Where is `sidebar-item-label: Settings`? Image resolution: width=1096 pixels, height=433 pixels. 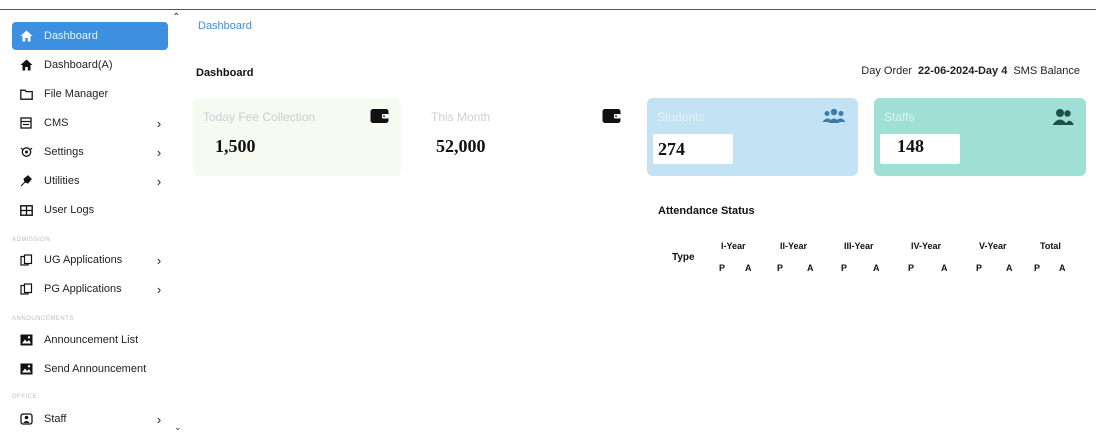 sidebar-item-label: Settings is located at coordinates (64, 152).